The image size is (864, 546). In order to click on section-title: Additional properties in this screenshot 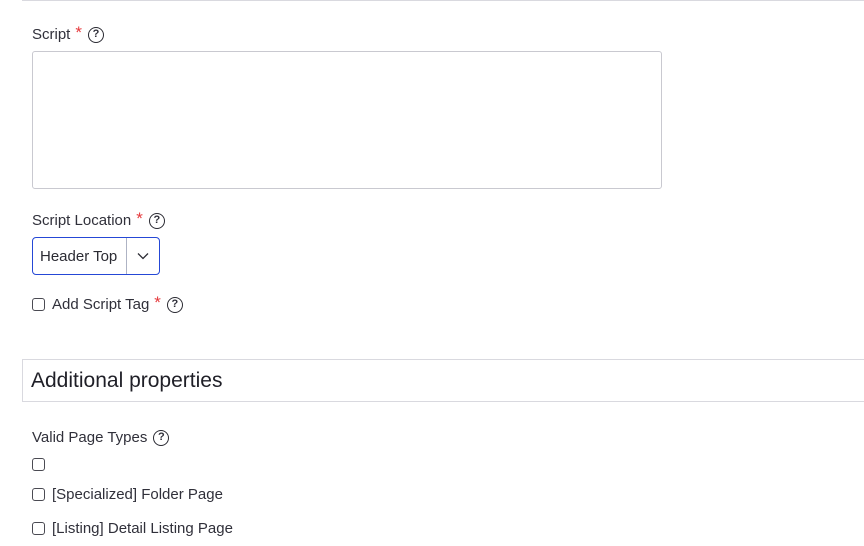, I will do `click(127, 380)`.